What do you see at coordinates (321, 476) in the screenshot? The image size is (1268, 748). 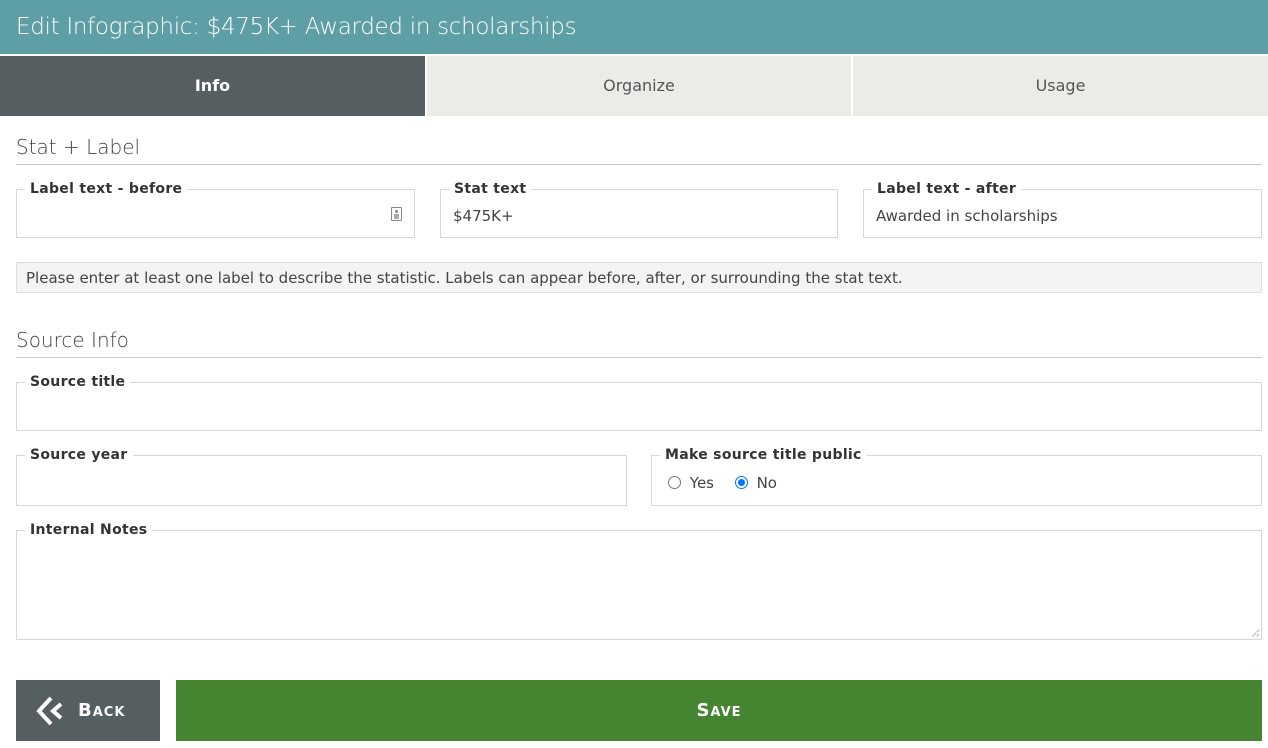 I see `source-year-field: Source year` at bounding box center [321, 476].